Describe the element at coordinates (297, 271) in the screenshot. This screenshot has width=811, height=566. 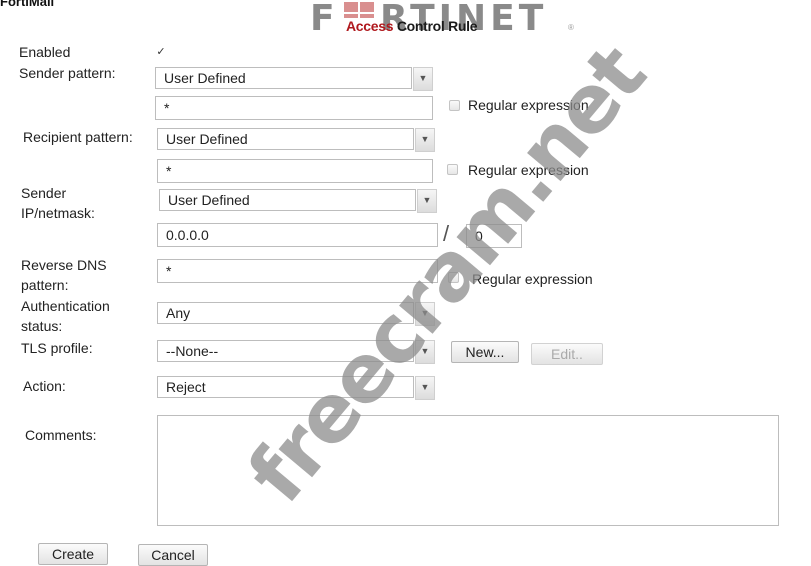
I see `reverse-dns-input: *` at that location.